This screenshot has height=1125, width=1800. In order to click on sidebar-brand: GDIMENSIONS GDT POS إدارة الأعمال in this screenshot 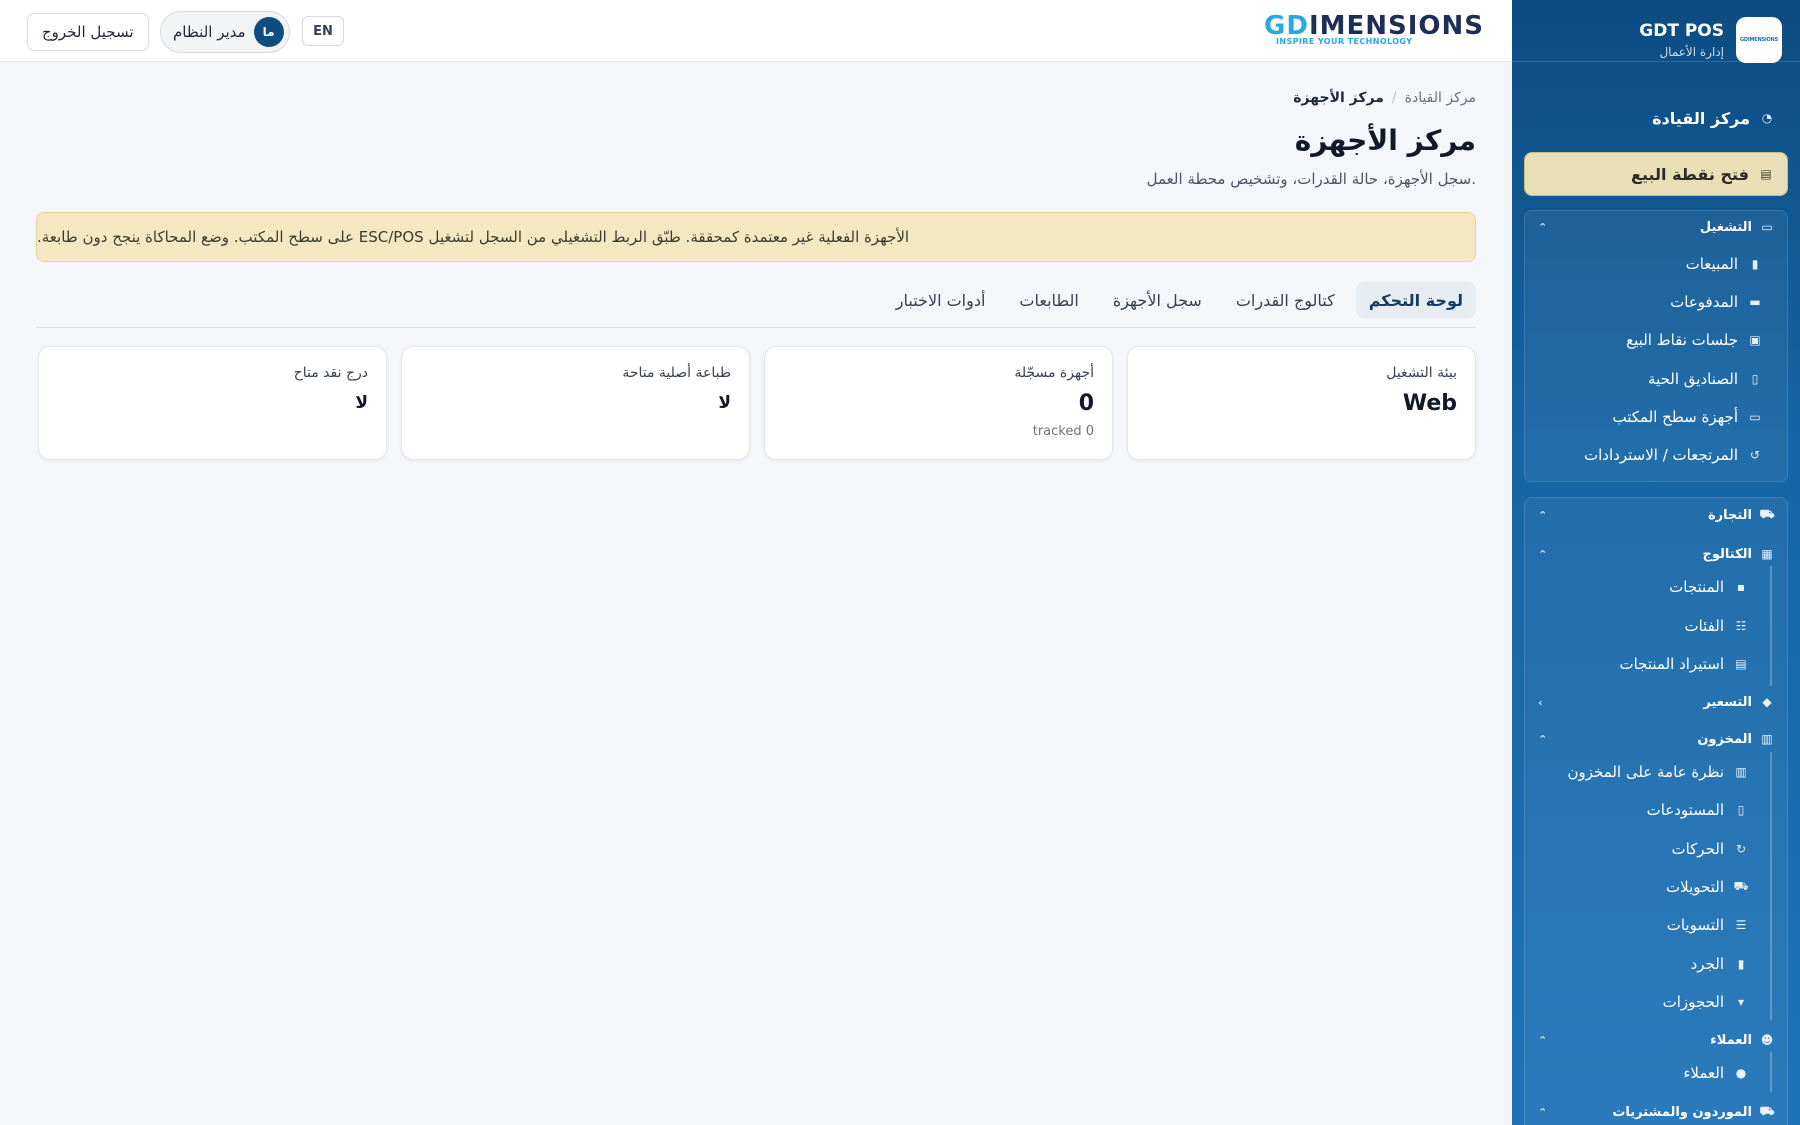, I will do `click(1656, 31)`.